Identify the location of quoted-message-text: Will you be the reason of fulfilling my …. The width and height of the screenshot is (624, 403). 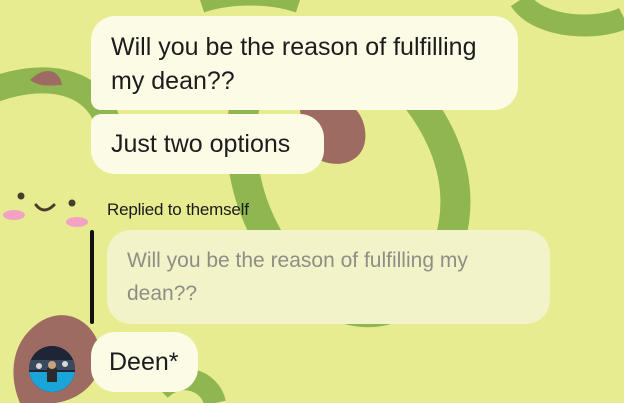
(297, 277).